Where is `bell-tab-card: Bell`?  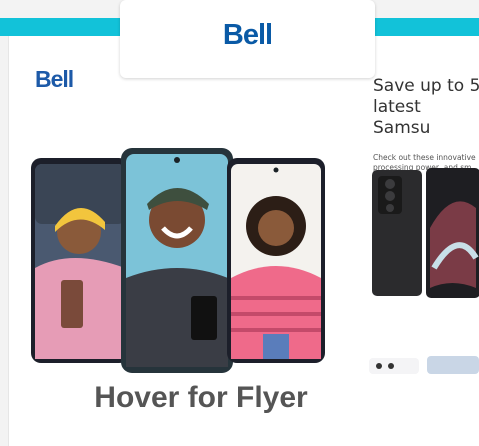 bell-tab-card: Bell is located at coordinates (247, 39).